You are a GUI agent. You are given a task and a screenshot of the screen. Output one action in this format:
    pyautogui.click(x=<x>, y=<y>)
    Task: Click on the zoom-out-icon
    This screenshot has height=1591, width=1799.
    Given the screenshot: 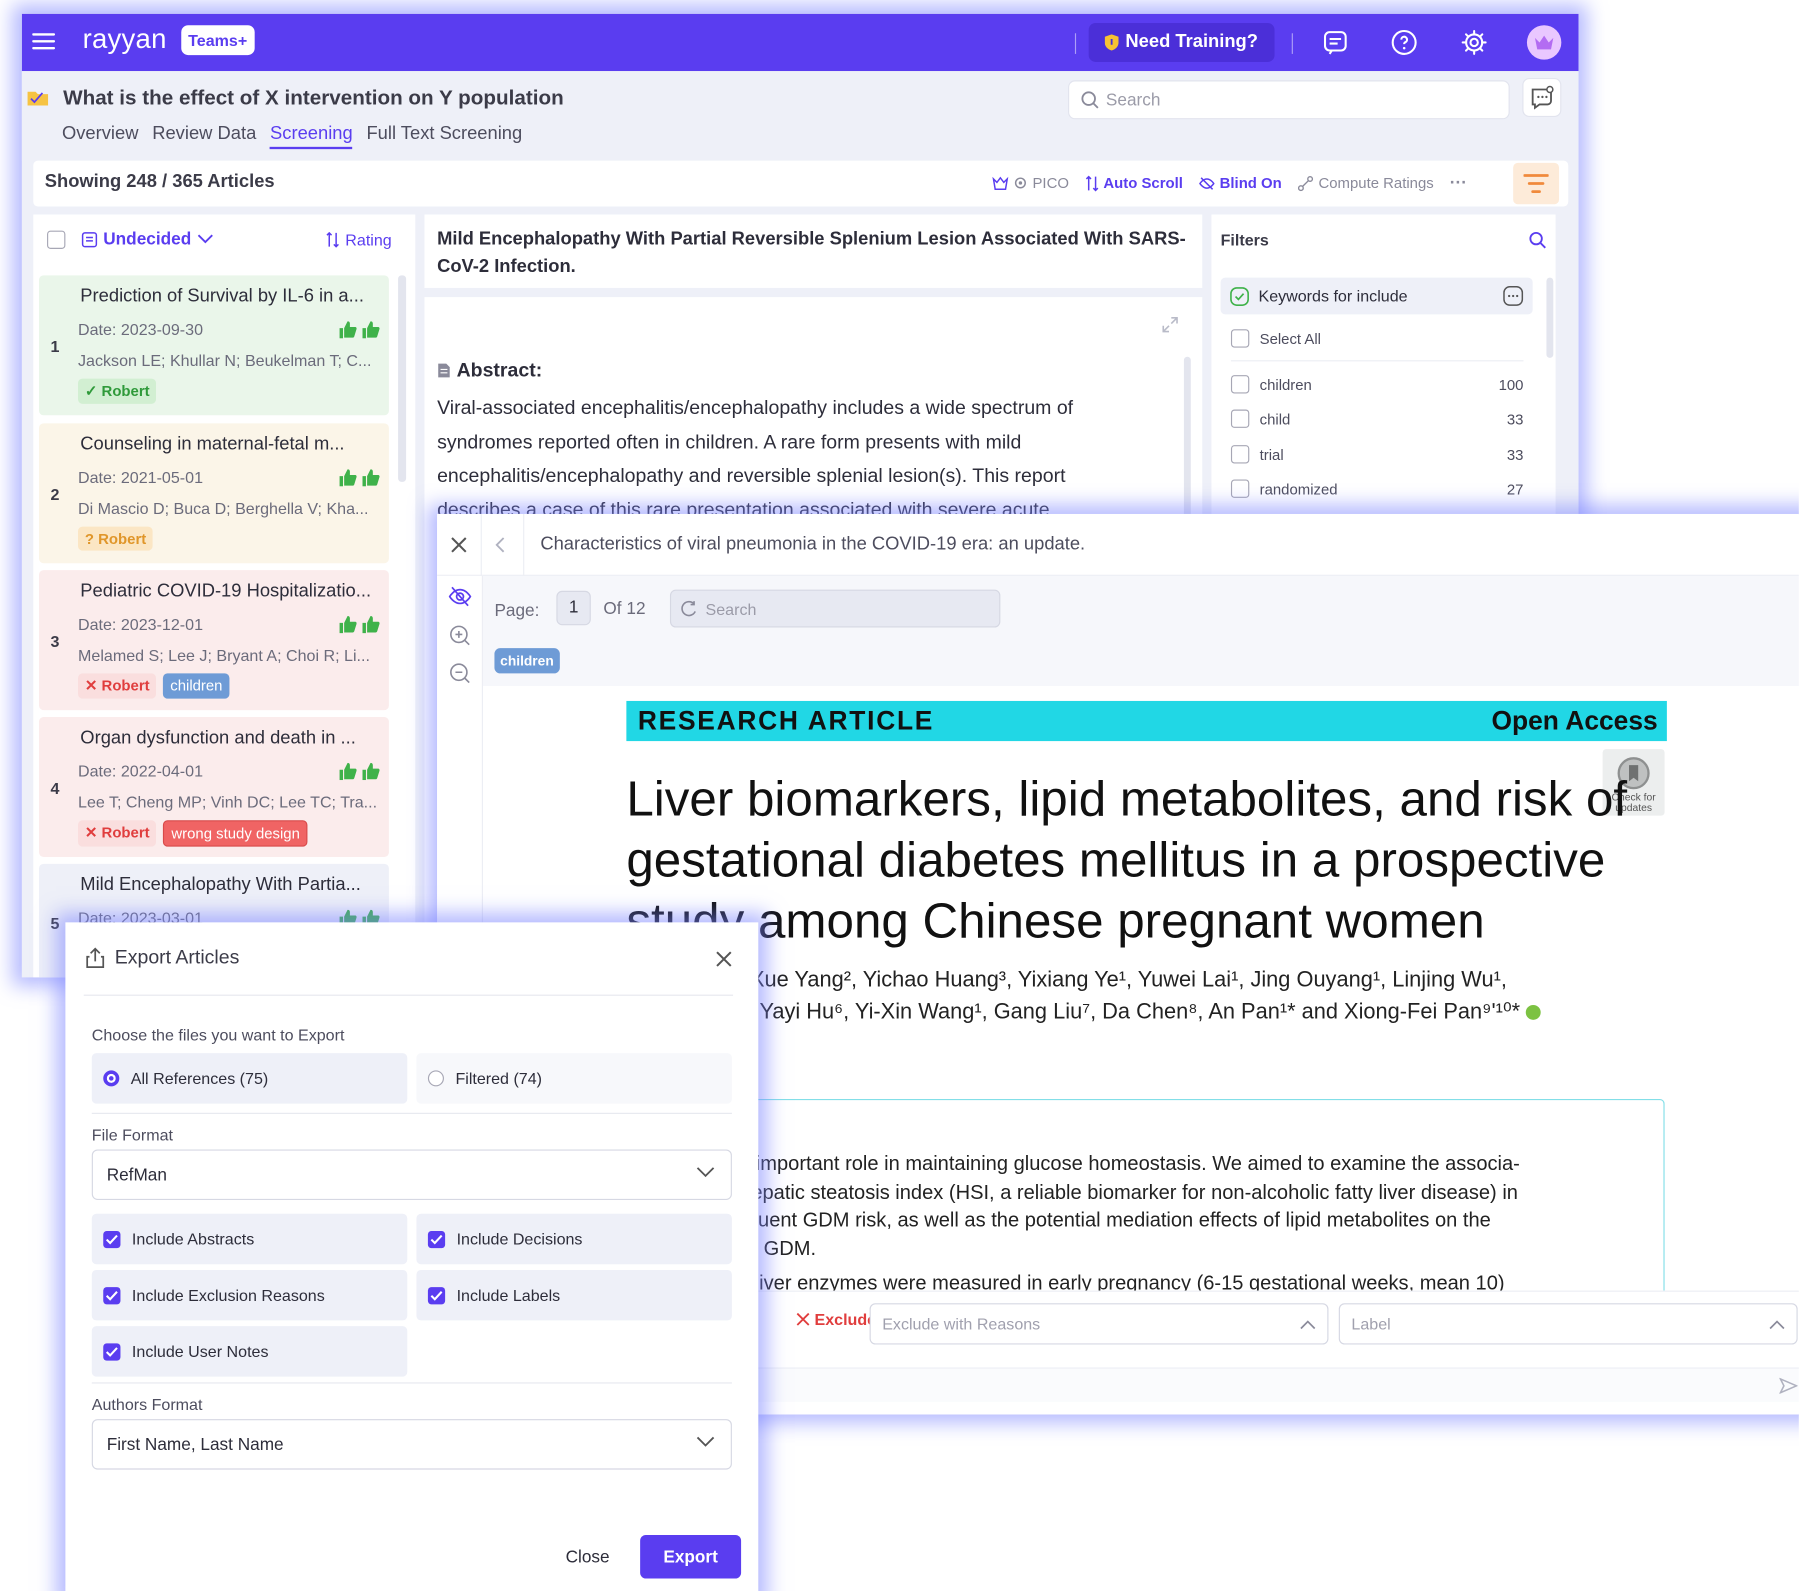 What is the action you would take?
    pyautogui.click(x=460, y=673)
    